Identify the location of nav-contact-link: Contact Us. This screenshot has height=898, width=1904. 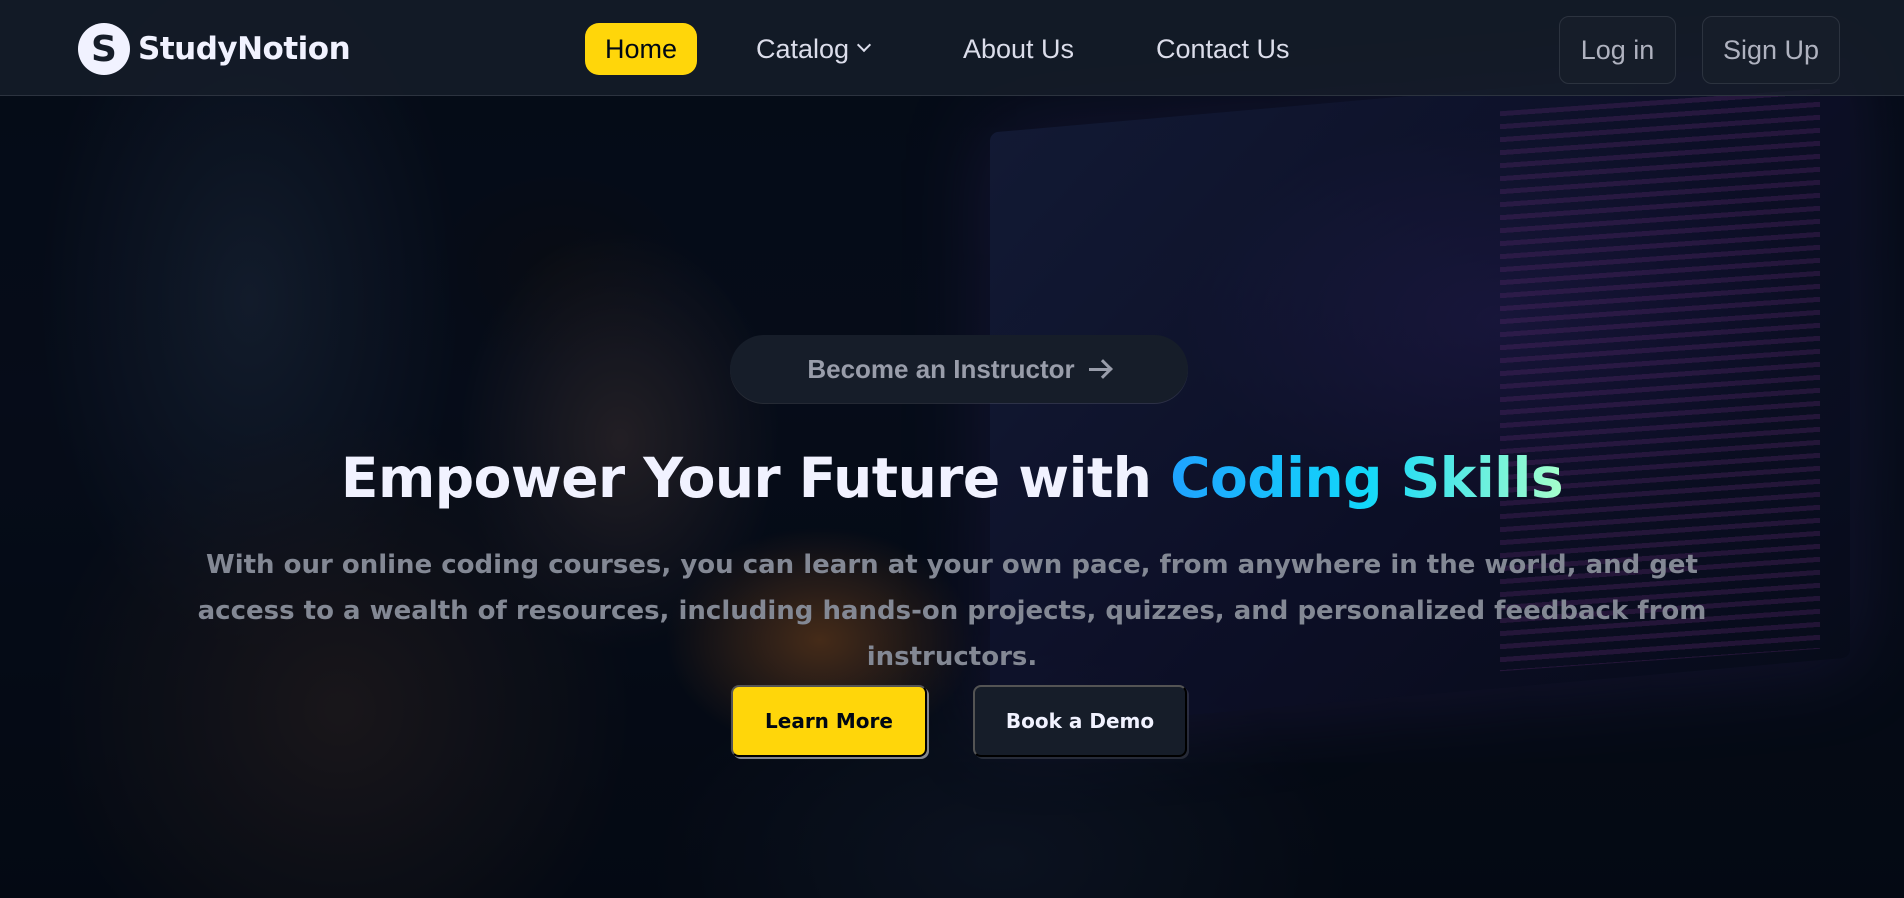
(1223, 49).